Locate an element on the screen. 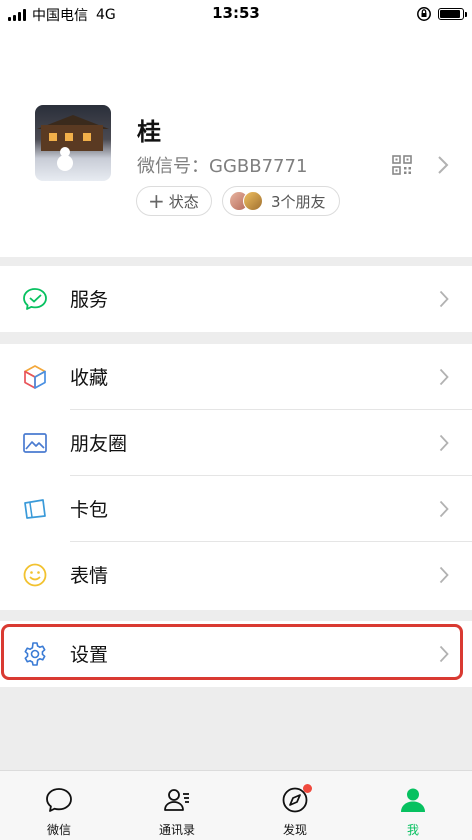  menu-label: 设置 is located at coordinates (89, 655).